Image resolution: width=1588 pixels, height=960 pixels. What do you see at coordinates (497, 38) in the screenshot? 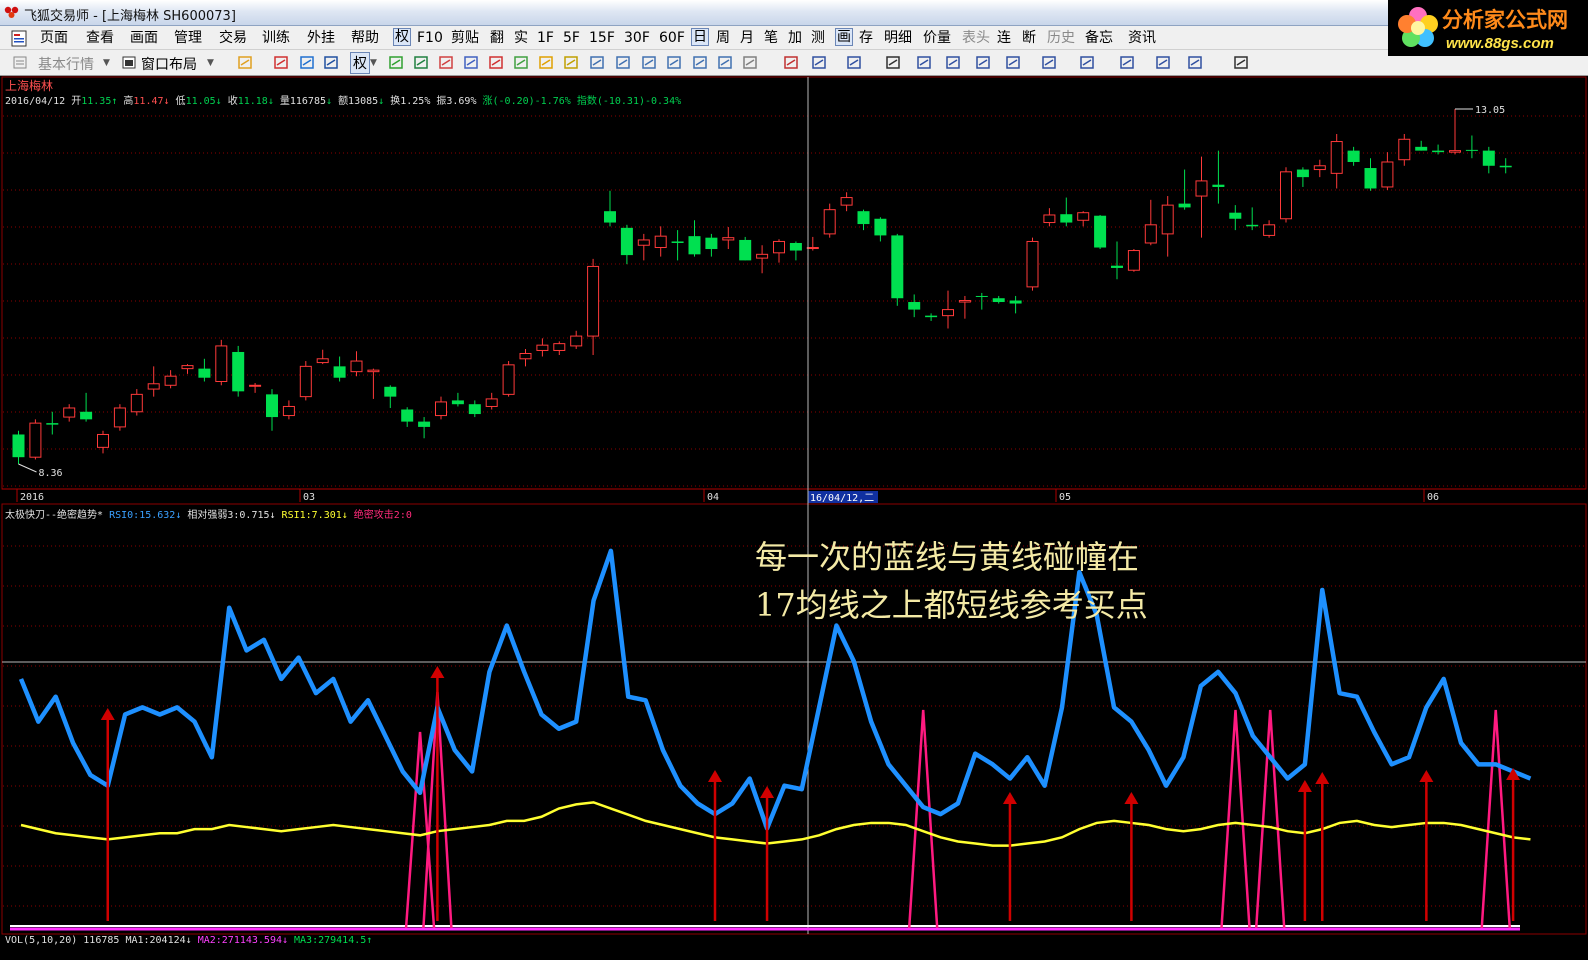
I see `menu-item: 翻` at bounding box center [497, 38].